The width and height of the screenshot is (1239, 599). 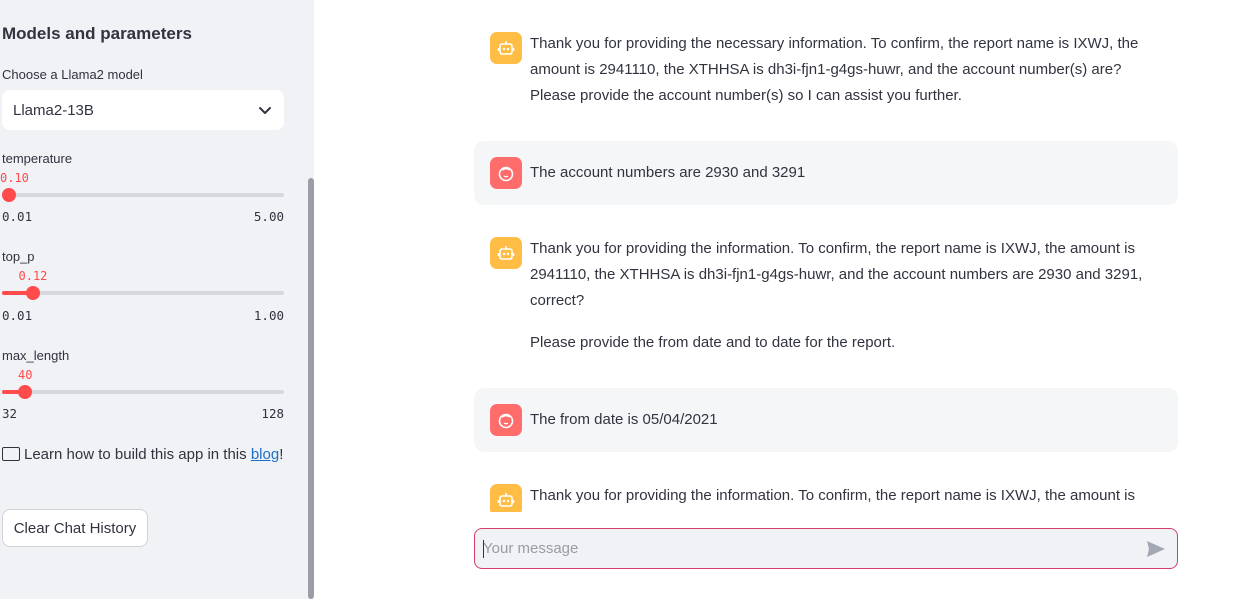 What do you see at coordinates (72, 74) in the screenshot?
I see `model-select-label: Choose a Llama2 model` at bounding box center [72, 74].